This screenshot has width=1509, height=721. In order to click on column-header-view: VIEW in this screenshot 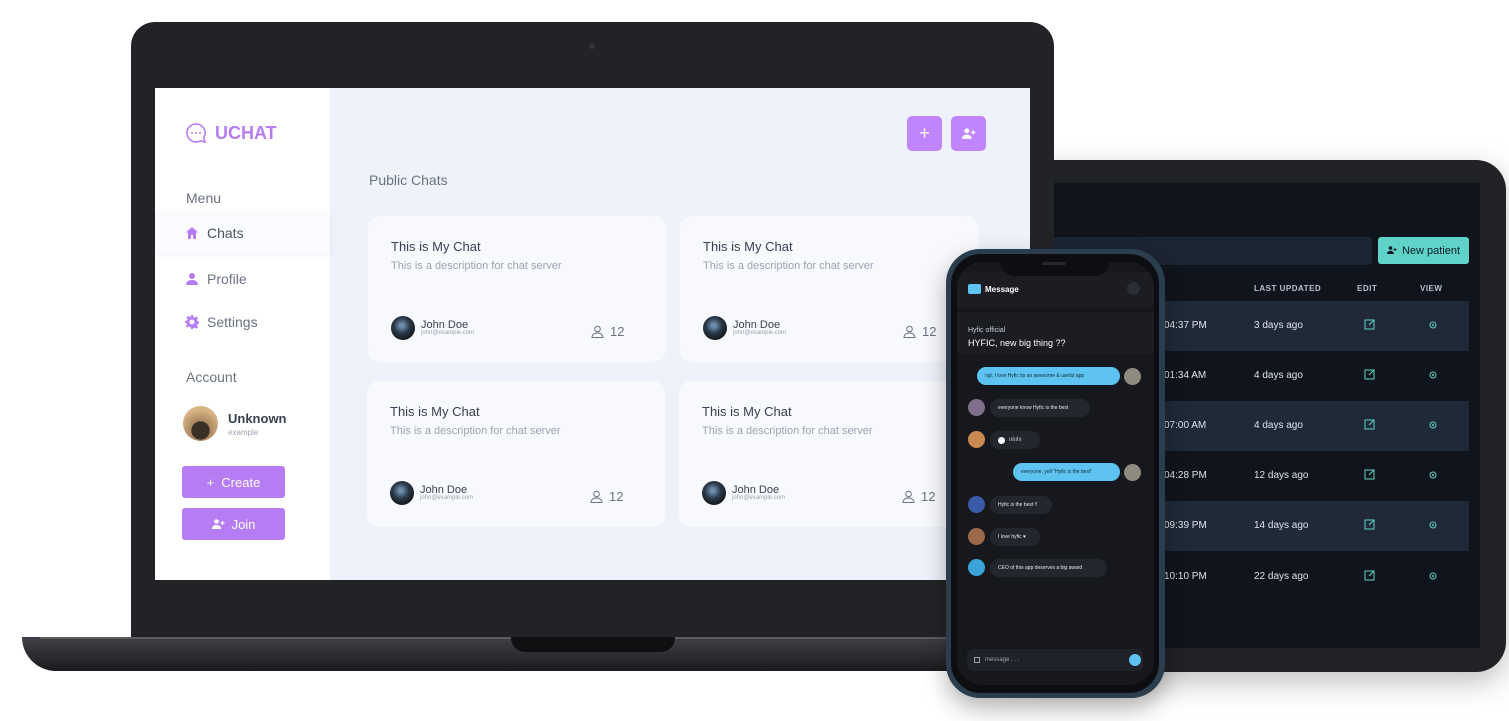, I will do `click(1431, 288)`.